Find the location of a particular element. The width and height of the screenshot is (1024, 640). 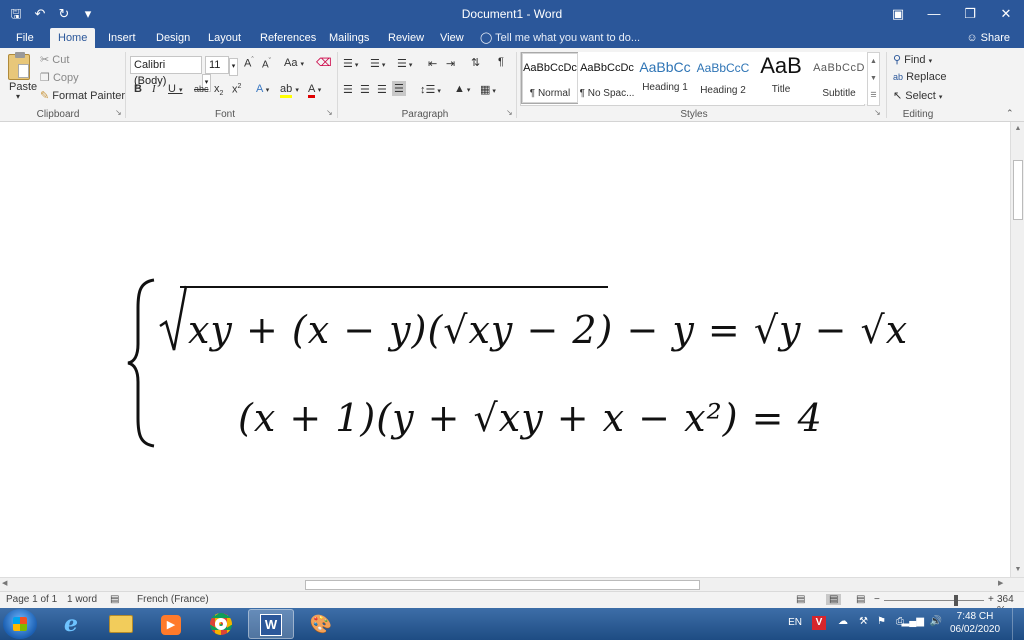

italic-button: I is located at coordinates (154, 89).